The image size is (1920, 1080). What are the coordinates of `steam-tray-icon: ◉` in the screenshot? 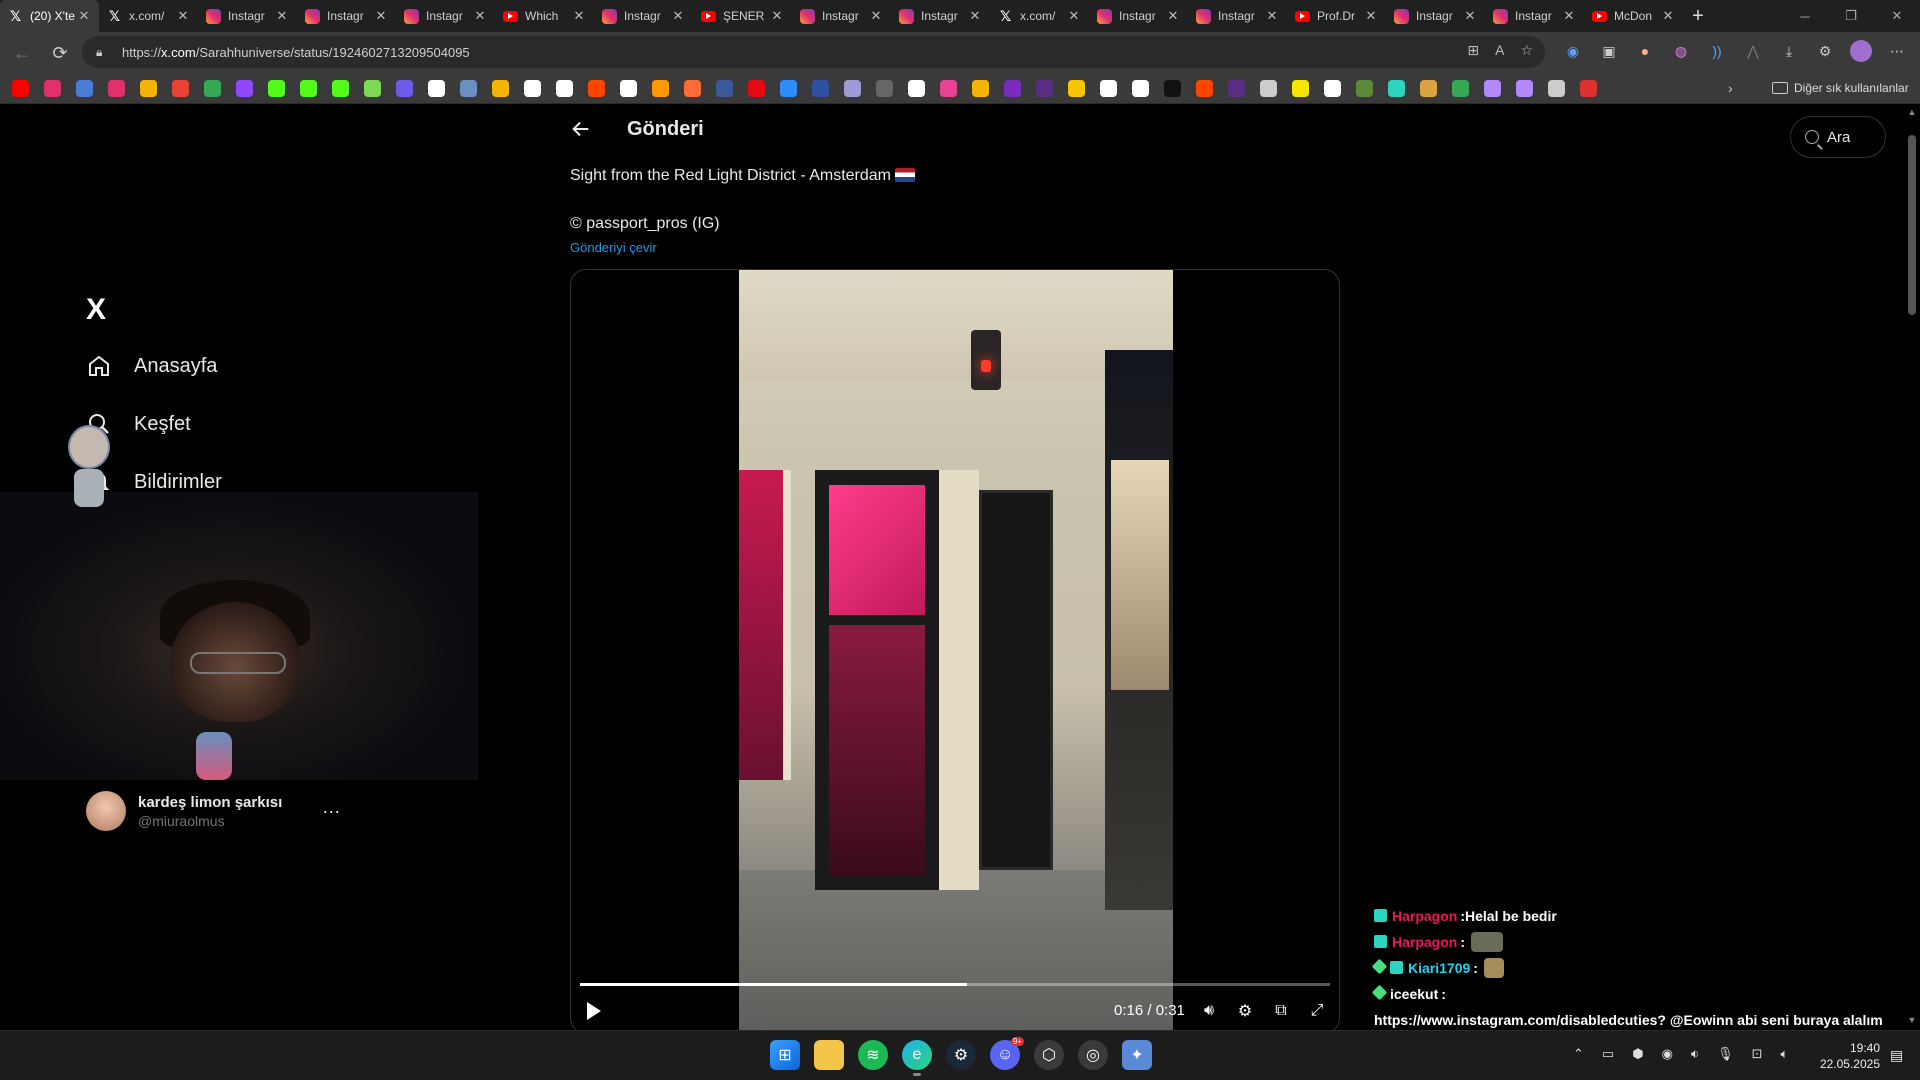 It's located at (1667, 1054).